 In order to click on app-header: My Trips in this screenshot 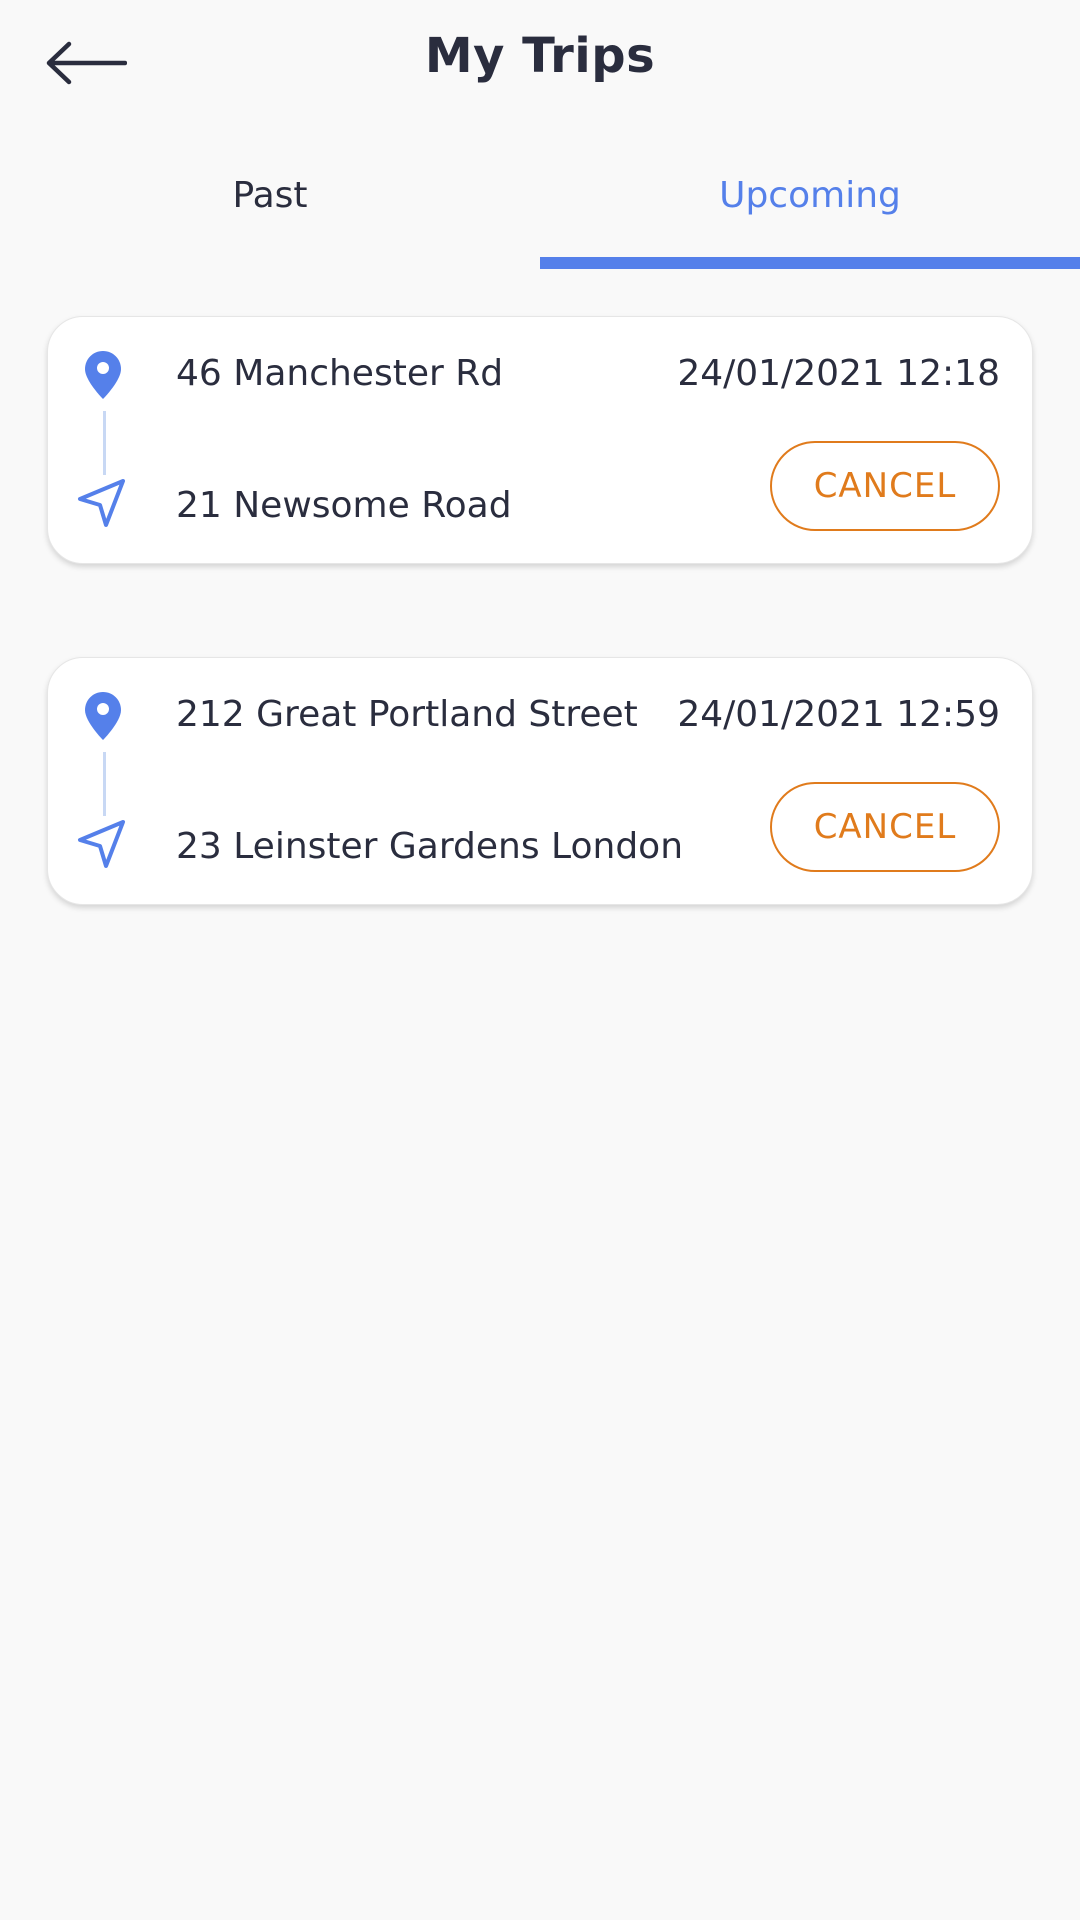, I will do `click(540, 65)`.